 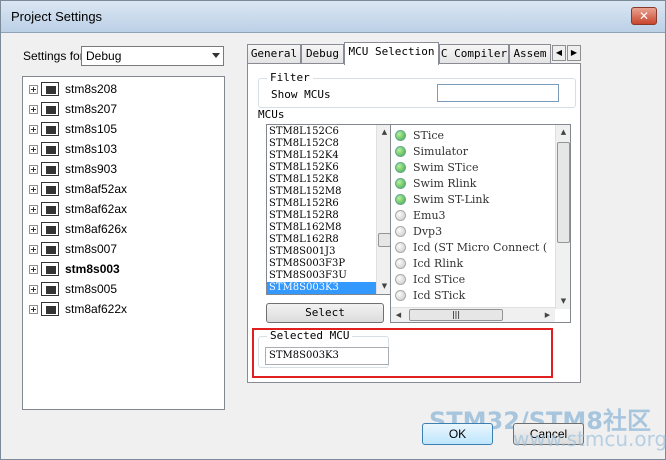 What do you see at coordinates (563, 301) in the screenshot?
I see `scroll-down-icon: ▼` at bounding box center [563, 301].